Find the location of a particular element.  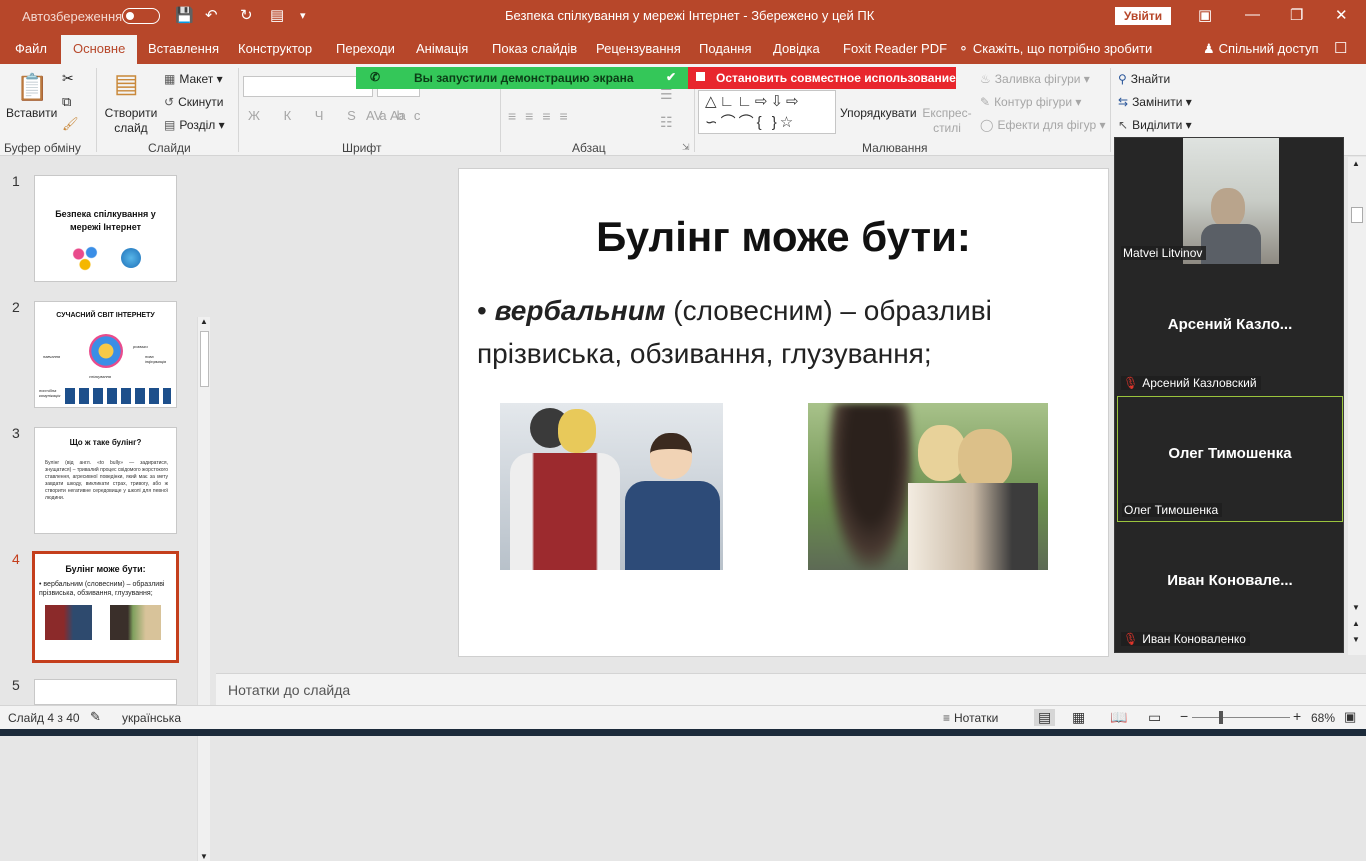

bullying-girls-image is located at coordinates (928, 486).